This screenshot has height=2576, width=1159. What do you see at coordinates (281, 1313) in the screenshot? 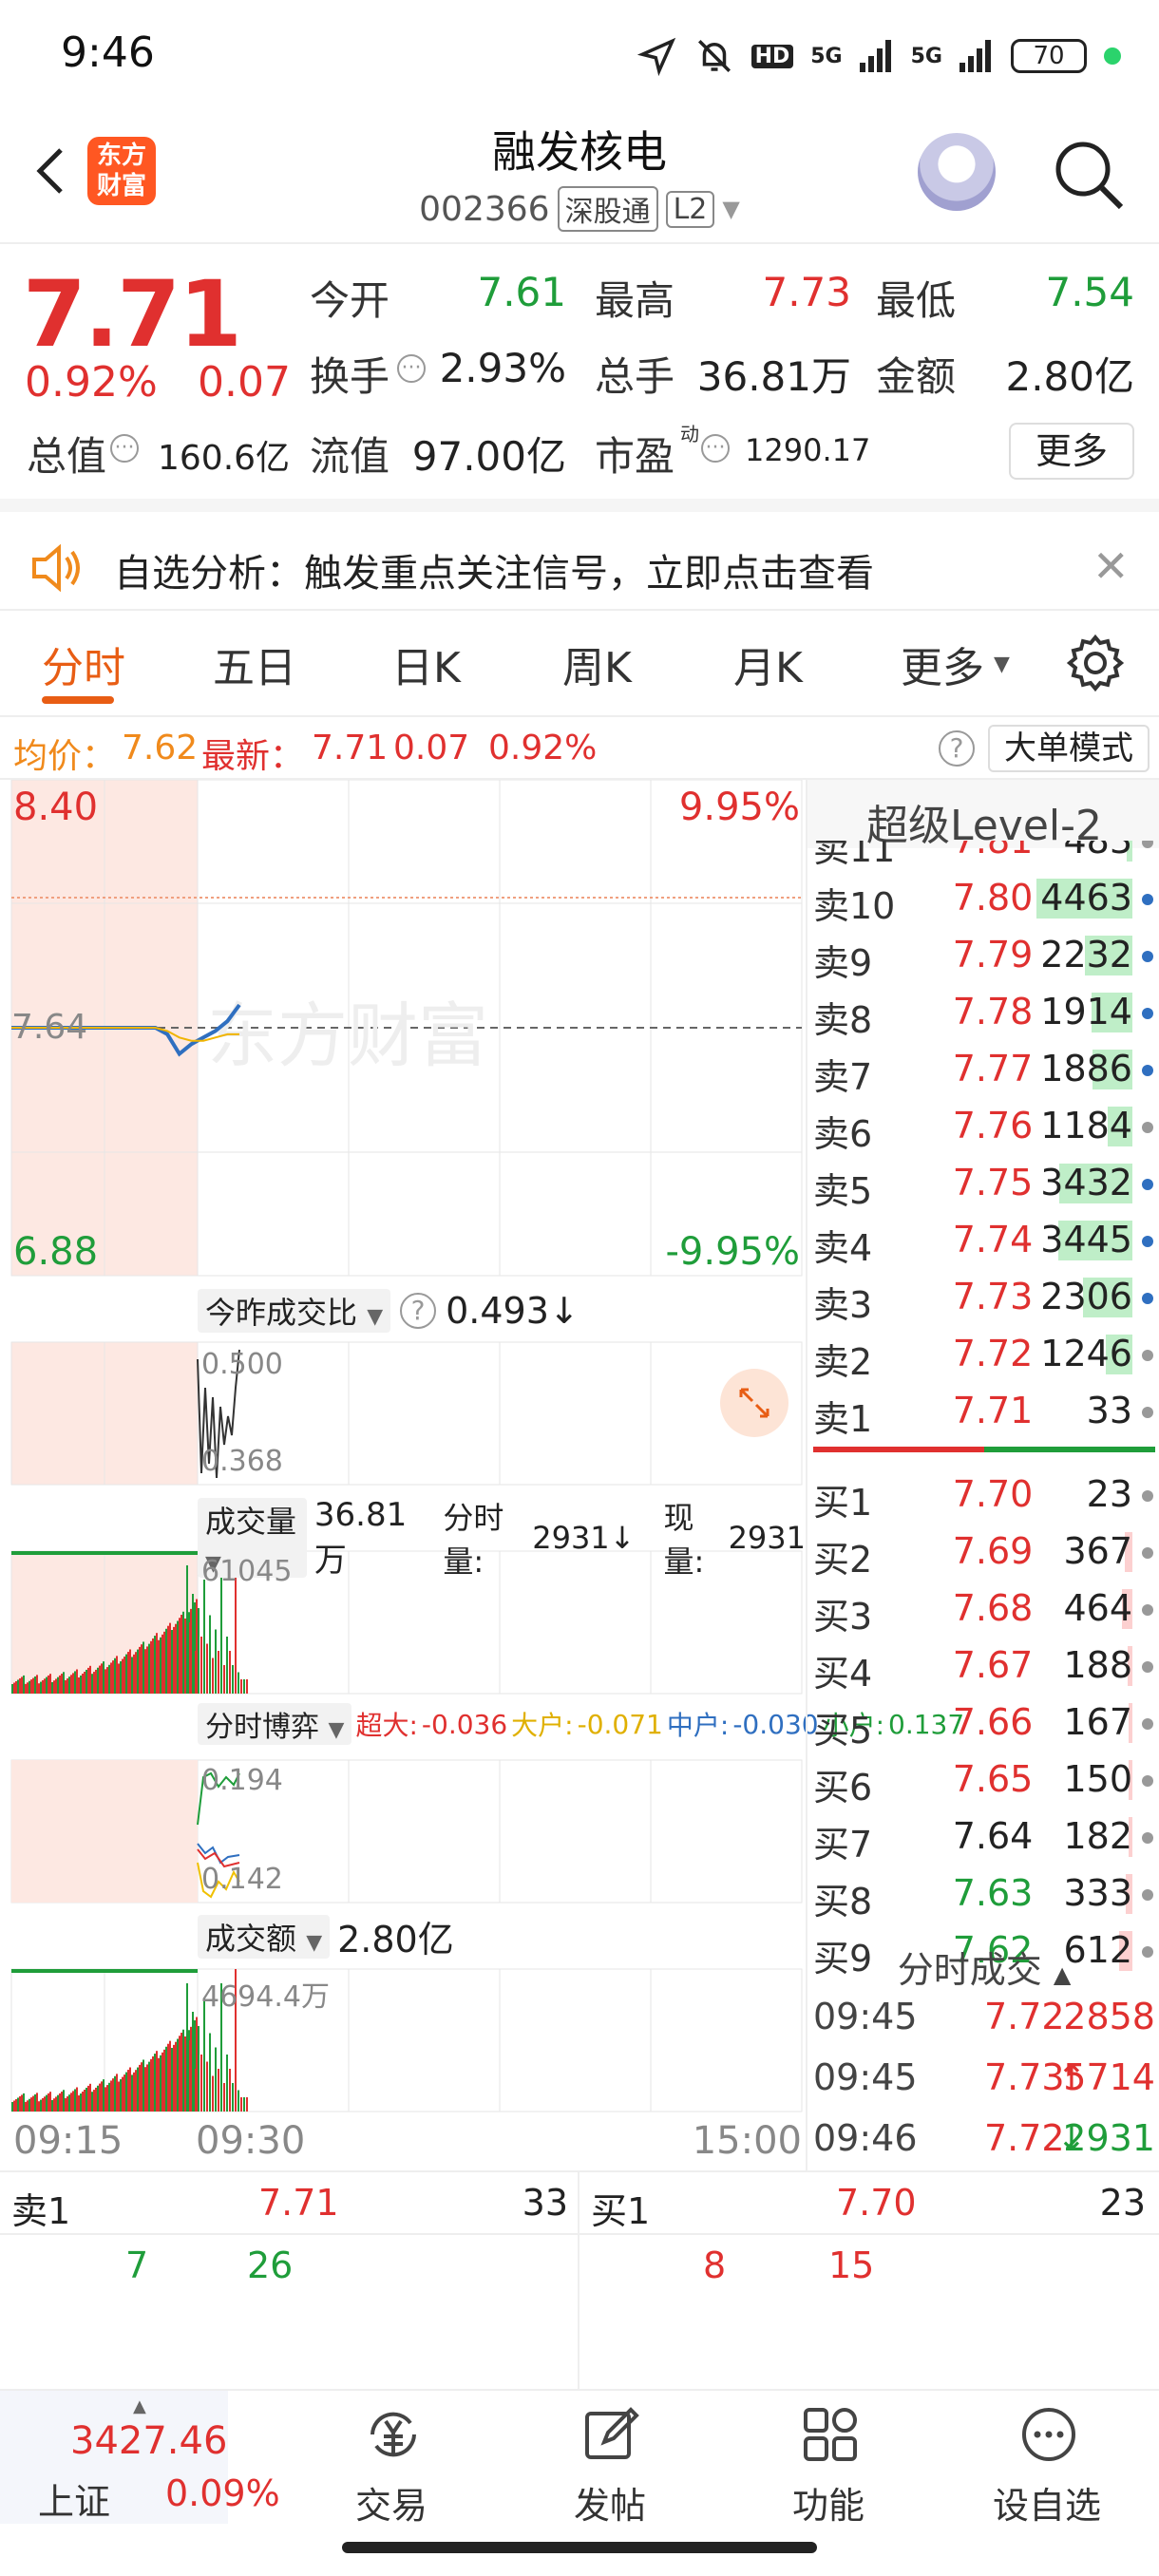
I see `ratio-label: 今昨成交比` at bounding box center [281, 1313].